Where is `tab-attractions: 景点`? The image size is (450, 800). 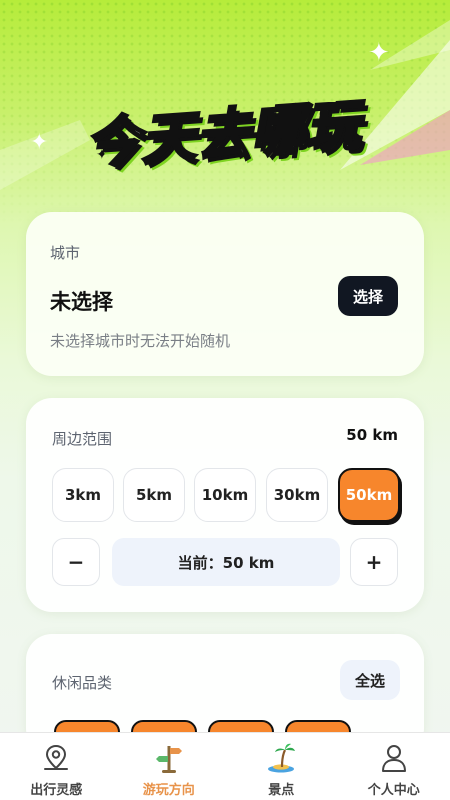
tab-attractions: 景点 is located at coordinates (281, 766).